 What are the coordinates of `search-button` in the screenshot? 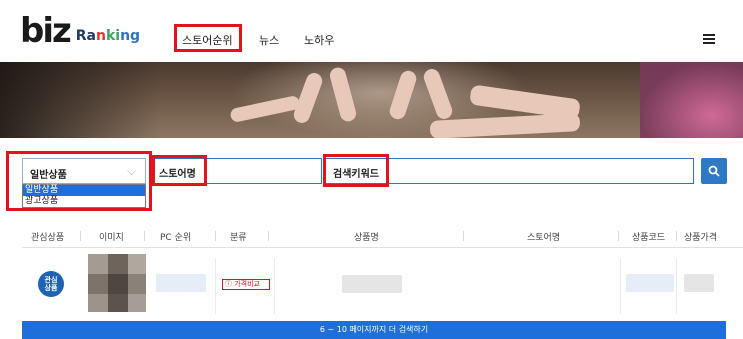 It's located at (714, 171).